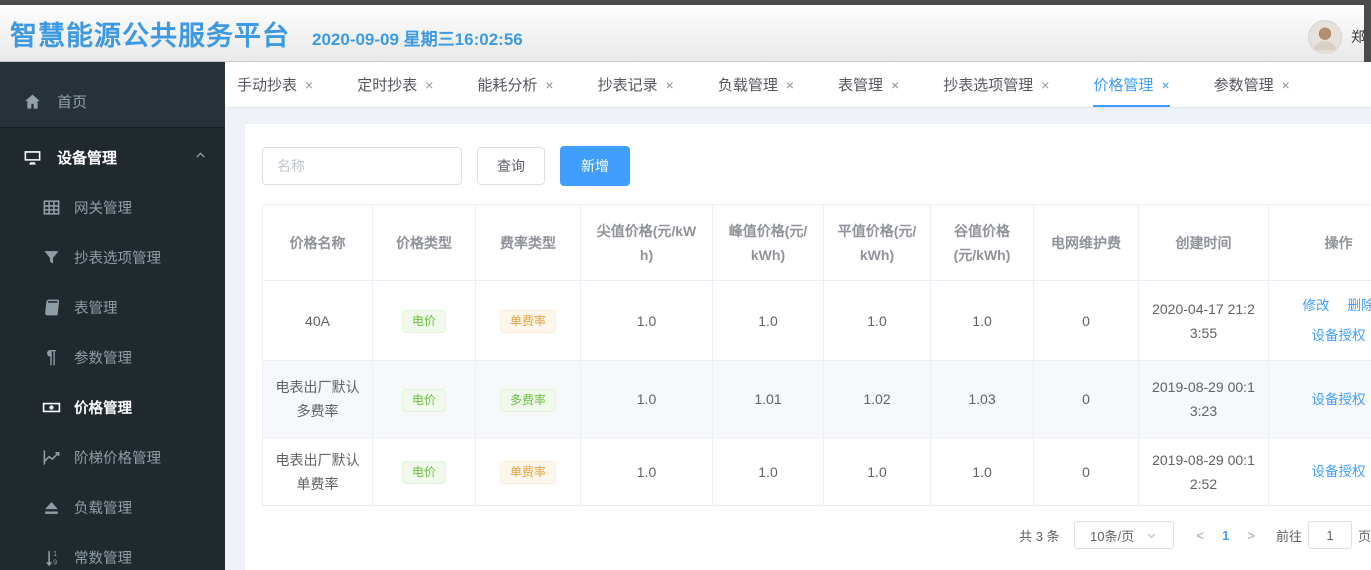  Describe the element at coordinates (1201, 535) in the screenshot. I see `prev-page-button: <` at that location.